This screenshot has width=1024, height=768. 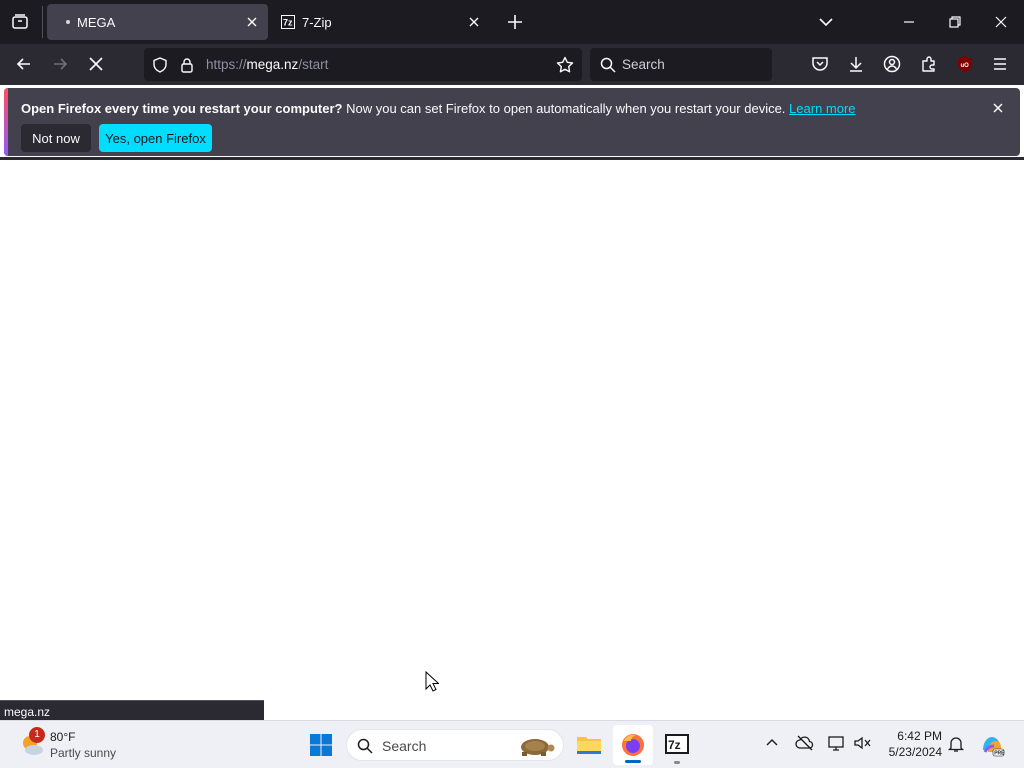 What do you see at coordinates (906, 752) in the screenshot?
I see `clock-date: 5/23/2024` at bounding box center [906, 752].